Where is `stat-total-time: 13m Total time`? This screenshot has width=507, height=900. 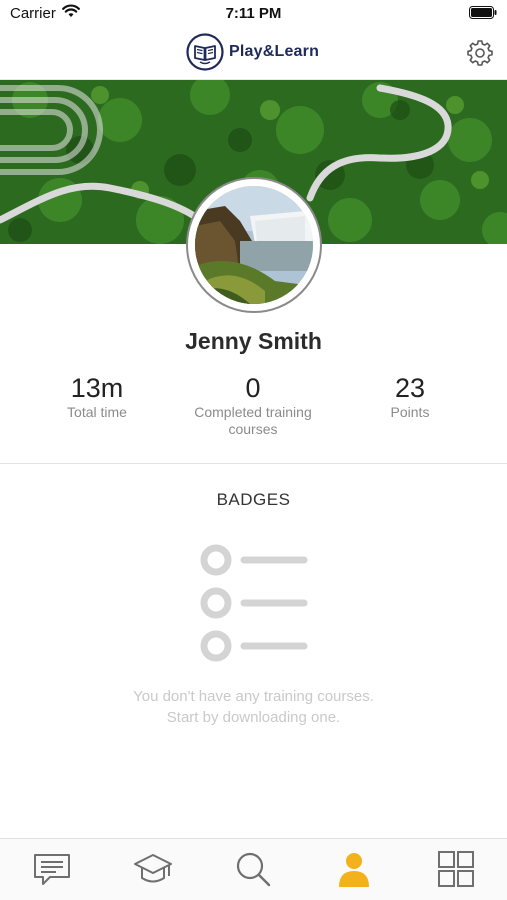
stat-total-time: 13m Total time is located at coordinates (97, 396).